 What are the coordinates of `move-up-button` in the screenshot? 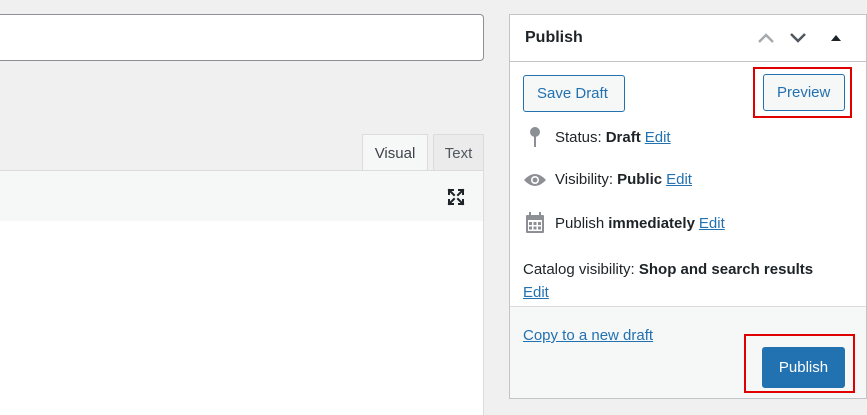 It's located at (766, 38).